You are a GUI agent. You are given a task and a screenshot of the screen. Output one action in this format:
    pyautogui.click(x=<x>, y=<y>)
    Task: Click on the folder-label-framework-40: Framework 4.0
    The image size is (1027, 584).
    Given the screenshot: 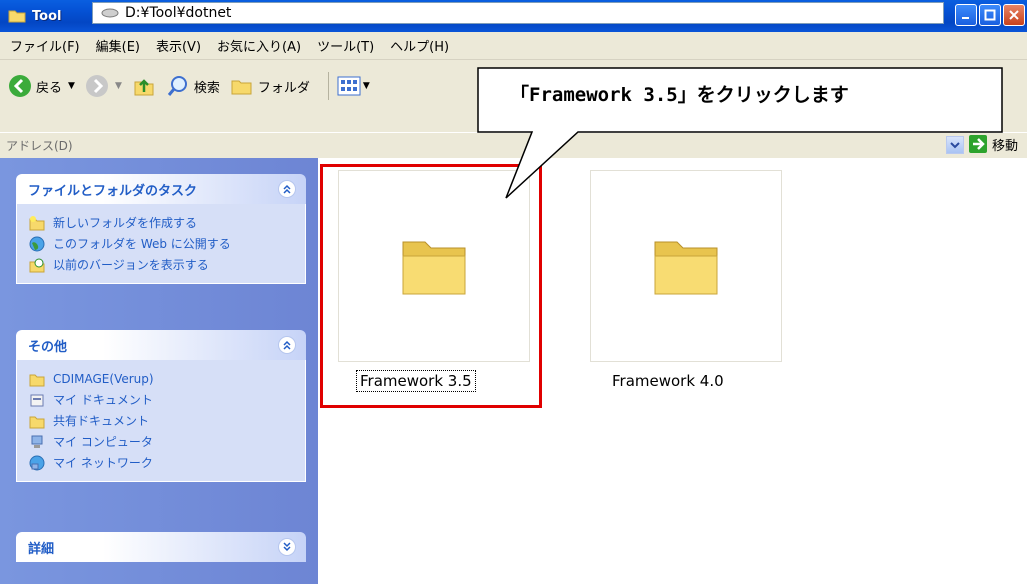 What is the action you would take?
    pyautogui.click(x=668, y=381)
    